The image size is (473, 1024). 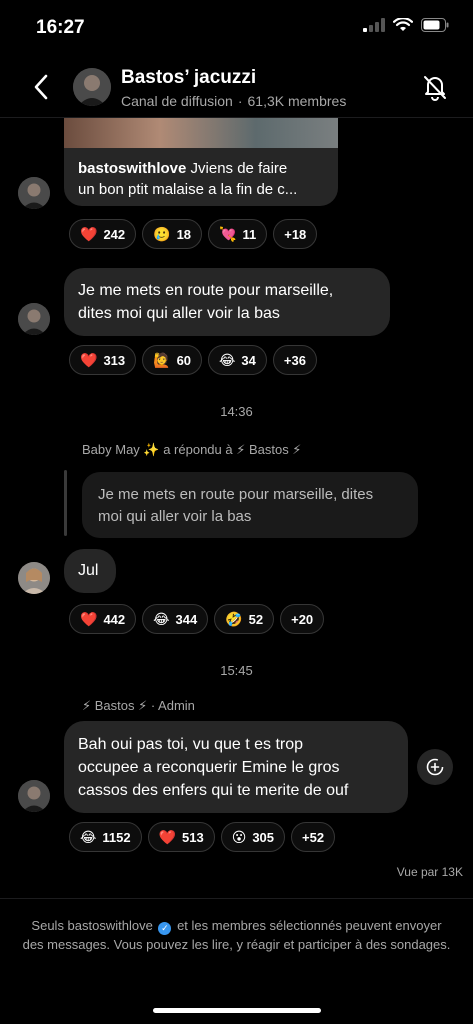 What do you see at coordinates (236, 411) in the screenshot?
I see `timestamp: 14:36` at bounding box center [236, 411].